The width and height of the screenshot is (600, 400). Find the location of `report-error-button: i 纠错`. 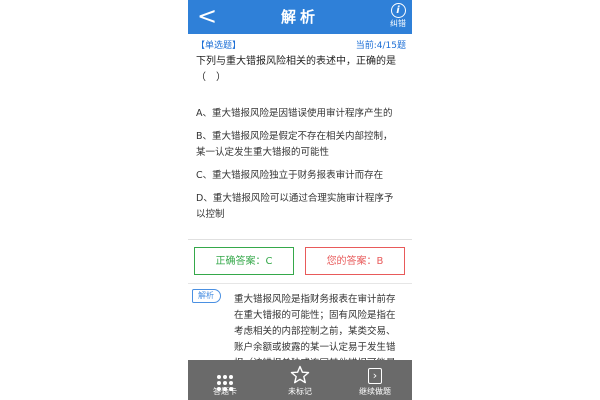

report-error-button: i 纠错 is located at coordinates (398, 17).